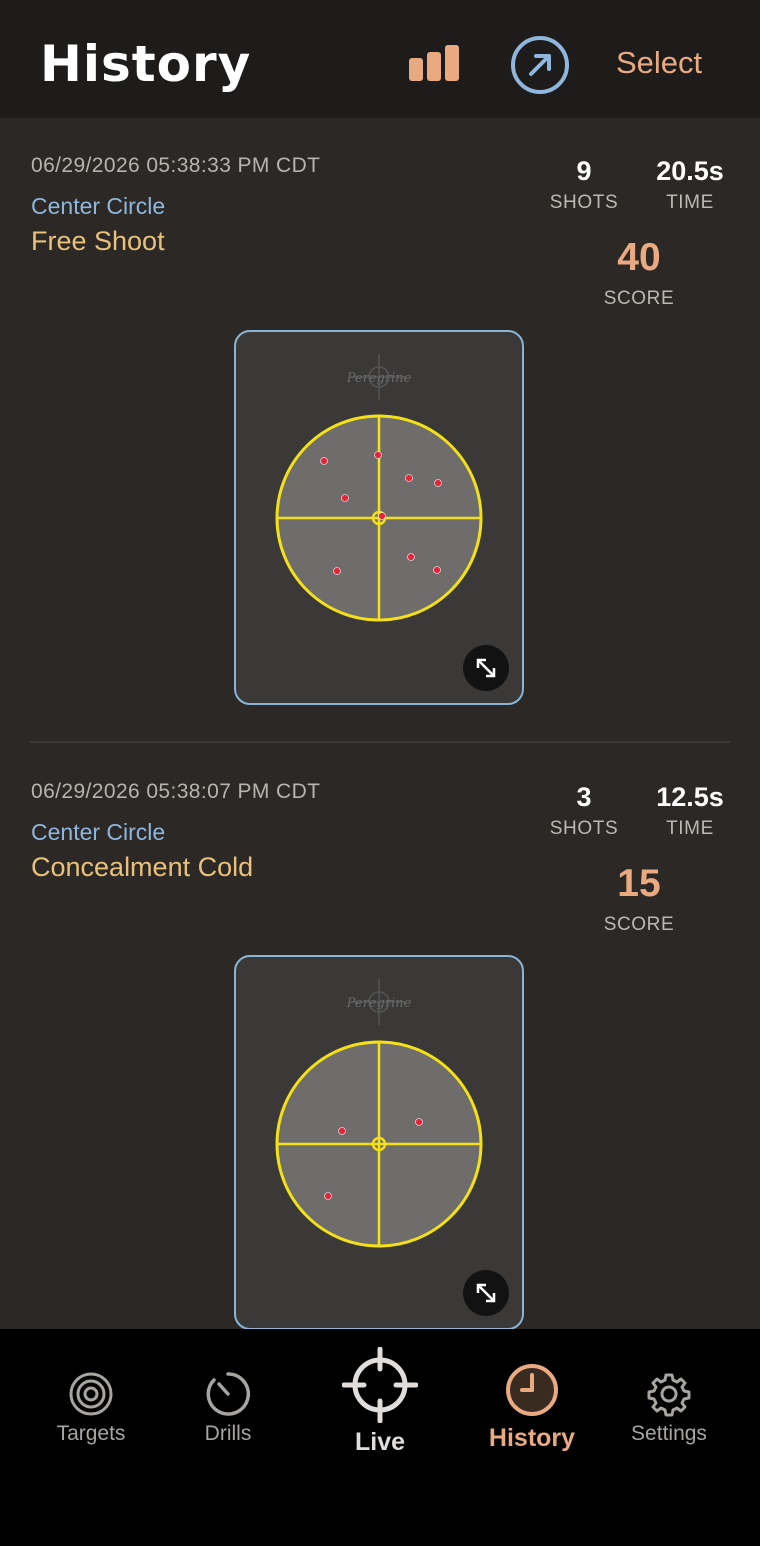 Image resolution: width=760 pixels, height=1546 pixels. What do you see at coordinates (380, 1385) in the screenshot?
I see `crosshair-icon` at bounding box center [380, 1385].